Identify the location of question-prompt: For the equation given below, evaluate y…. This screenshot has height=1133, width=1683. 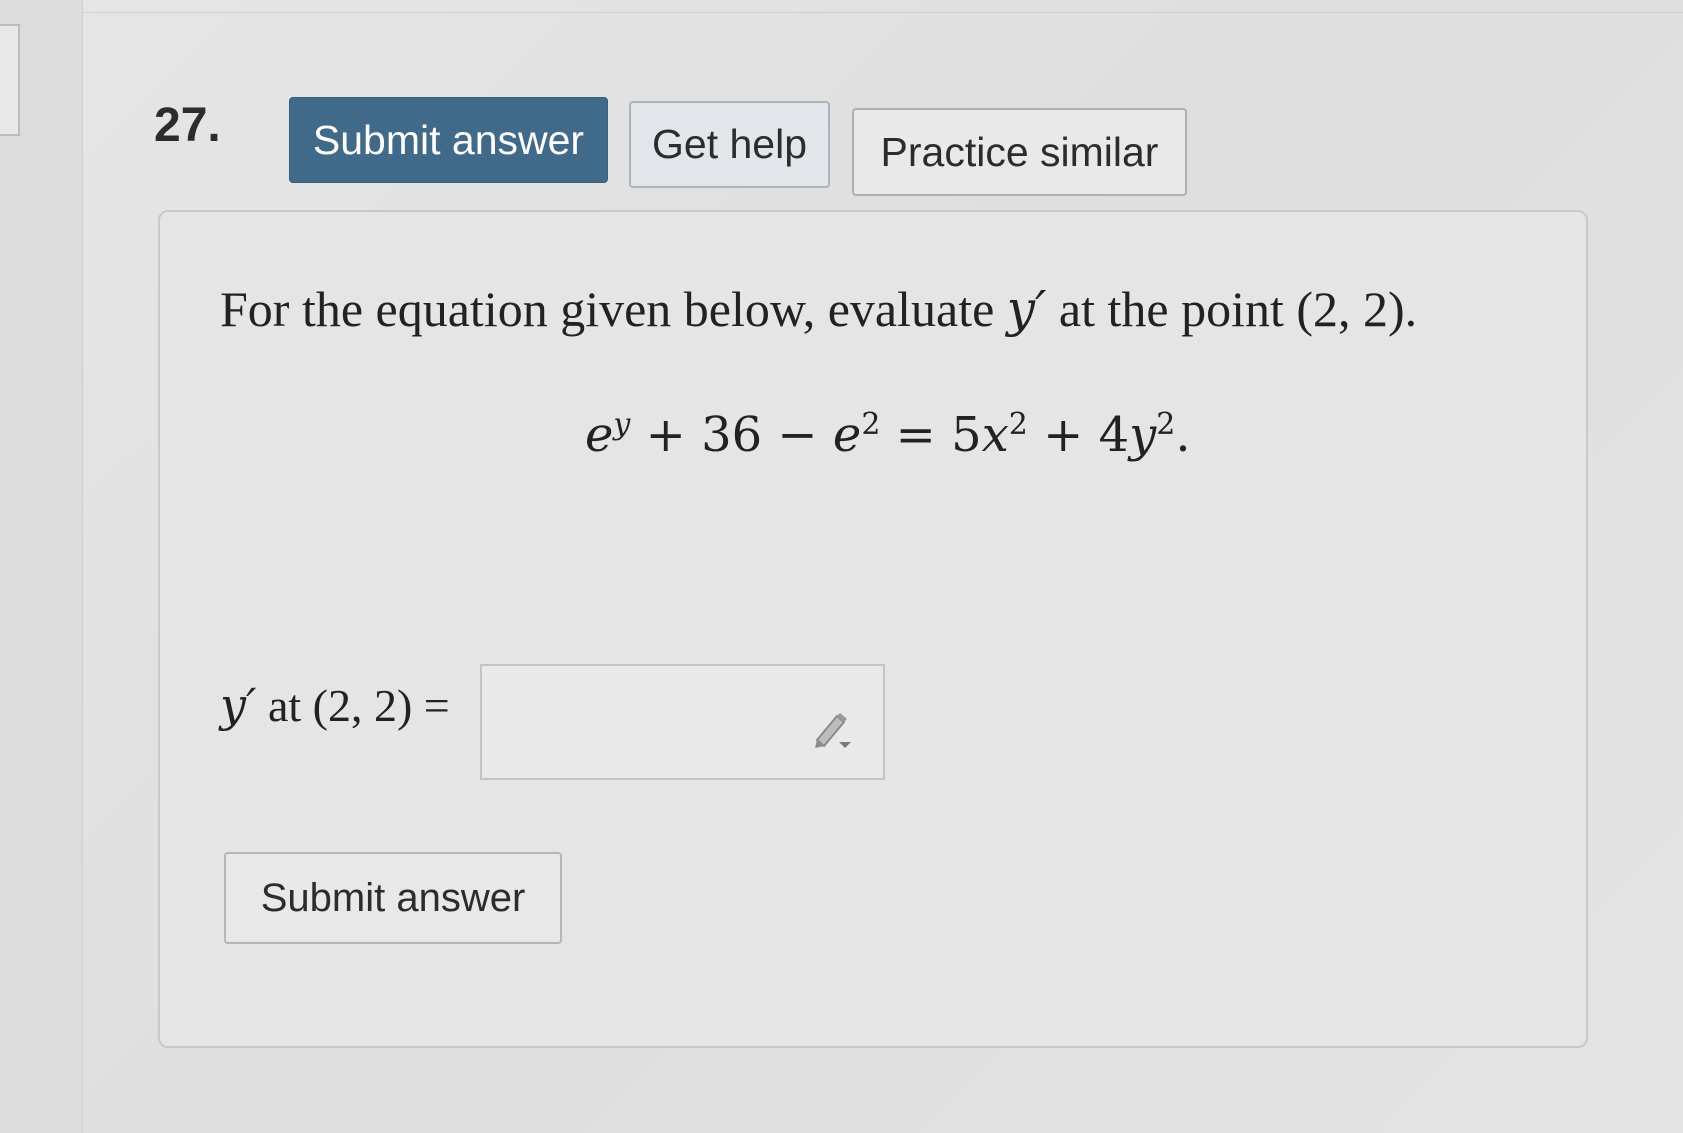
(818, 309).